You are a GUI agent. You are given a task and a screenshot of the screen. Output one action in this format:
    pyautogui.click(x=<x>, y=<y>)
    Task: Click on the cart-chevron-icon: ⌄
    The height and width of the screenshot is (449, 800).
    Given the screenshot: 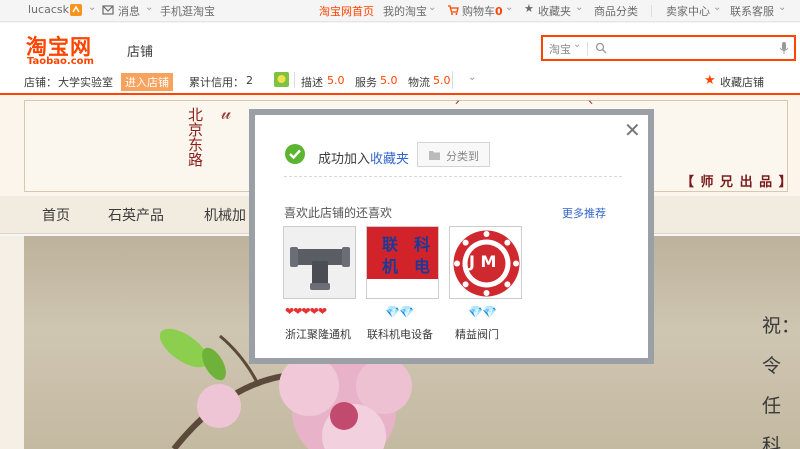 What is the action you would take?
    pyautogui.click(x=509, y=7)
    